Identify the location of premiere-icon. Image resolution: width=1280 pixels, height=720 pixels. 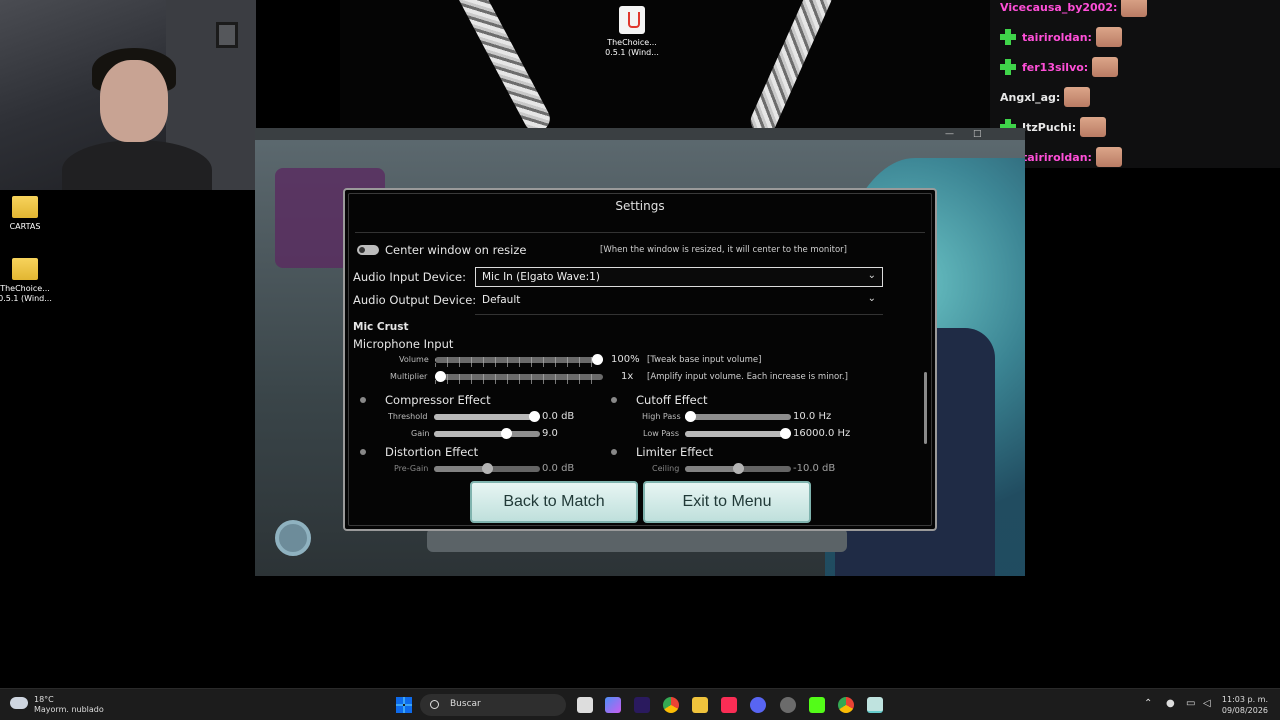
(642, 705).